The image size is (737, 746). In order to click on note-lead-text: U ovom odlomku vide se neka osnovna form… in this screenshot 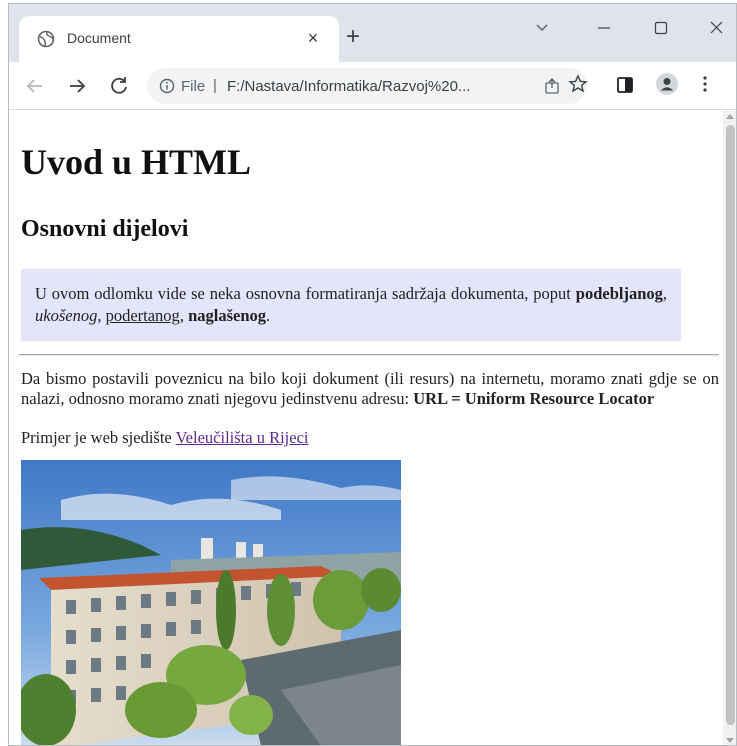, I will do `click(305, 293)`.